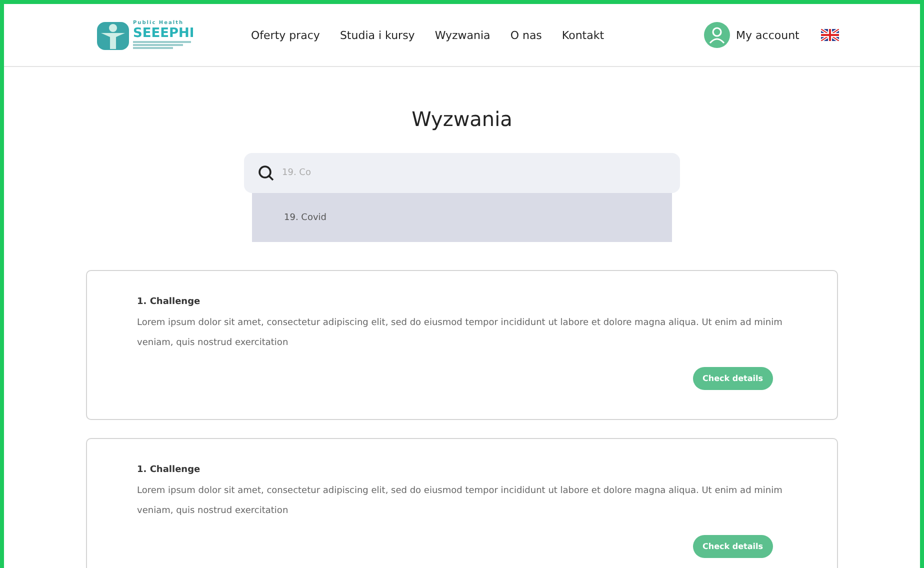 This screenshot has width=924, height=568. I want to click on suggestion-item: 19. Covid, so click(289, 217).